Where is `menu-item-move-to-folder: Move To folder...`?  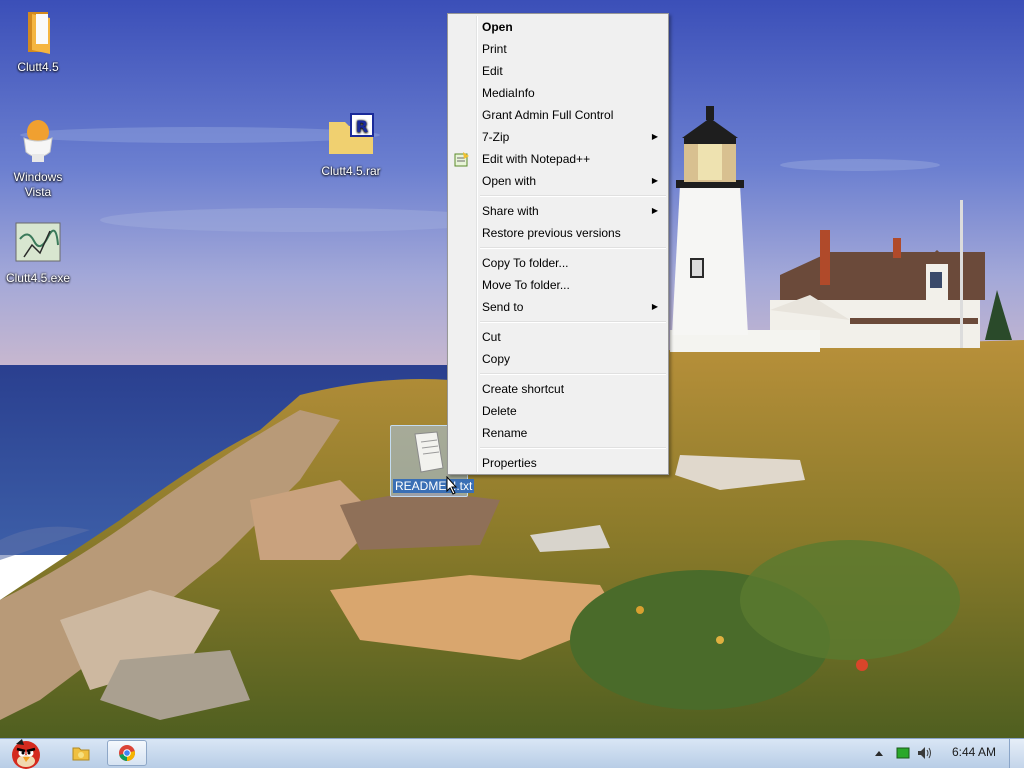
menu-item-move-to-folder: Move To folder... is located at coordinates (558, 285).